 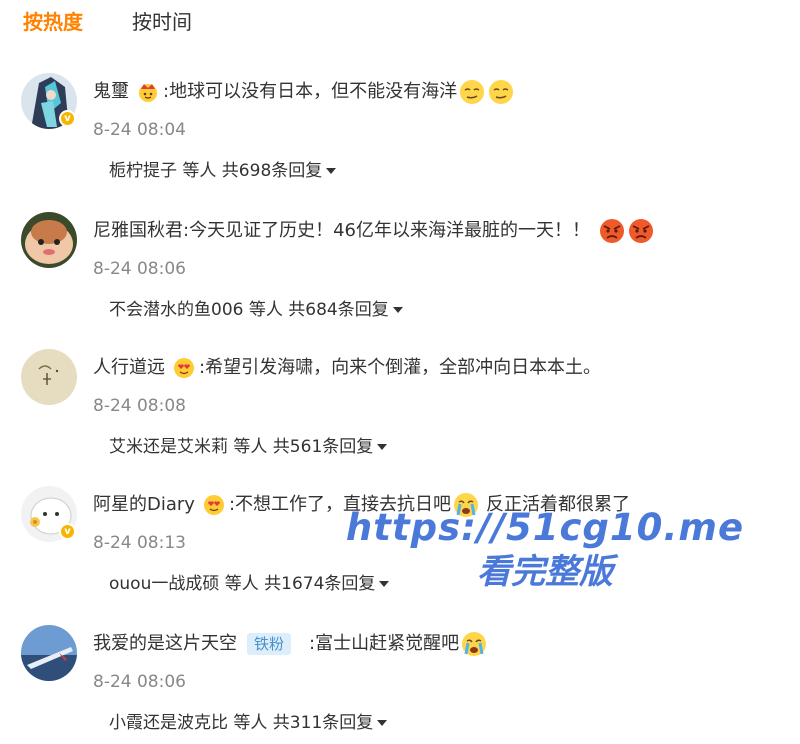 What do you see at coordinates (139, 130) in the screenshot?
I see `comment-time: 8-24 08:04` at bounding box center [139, 130].